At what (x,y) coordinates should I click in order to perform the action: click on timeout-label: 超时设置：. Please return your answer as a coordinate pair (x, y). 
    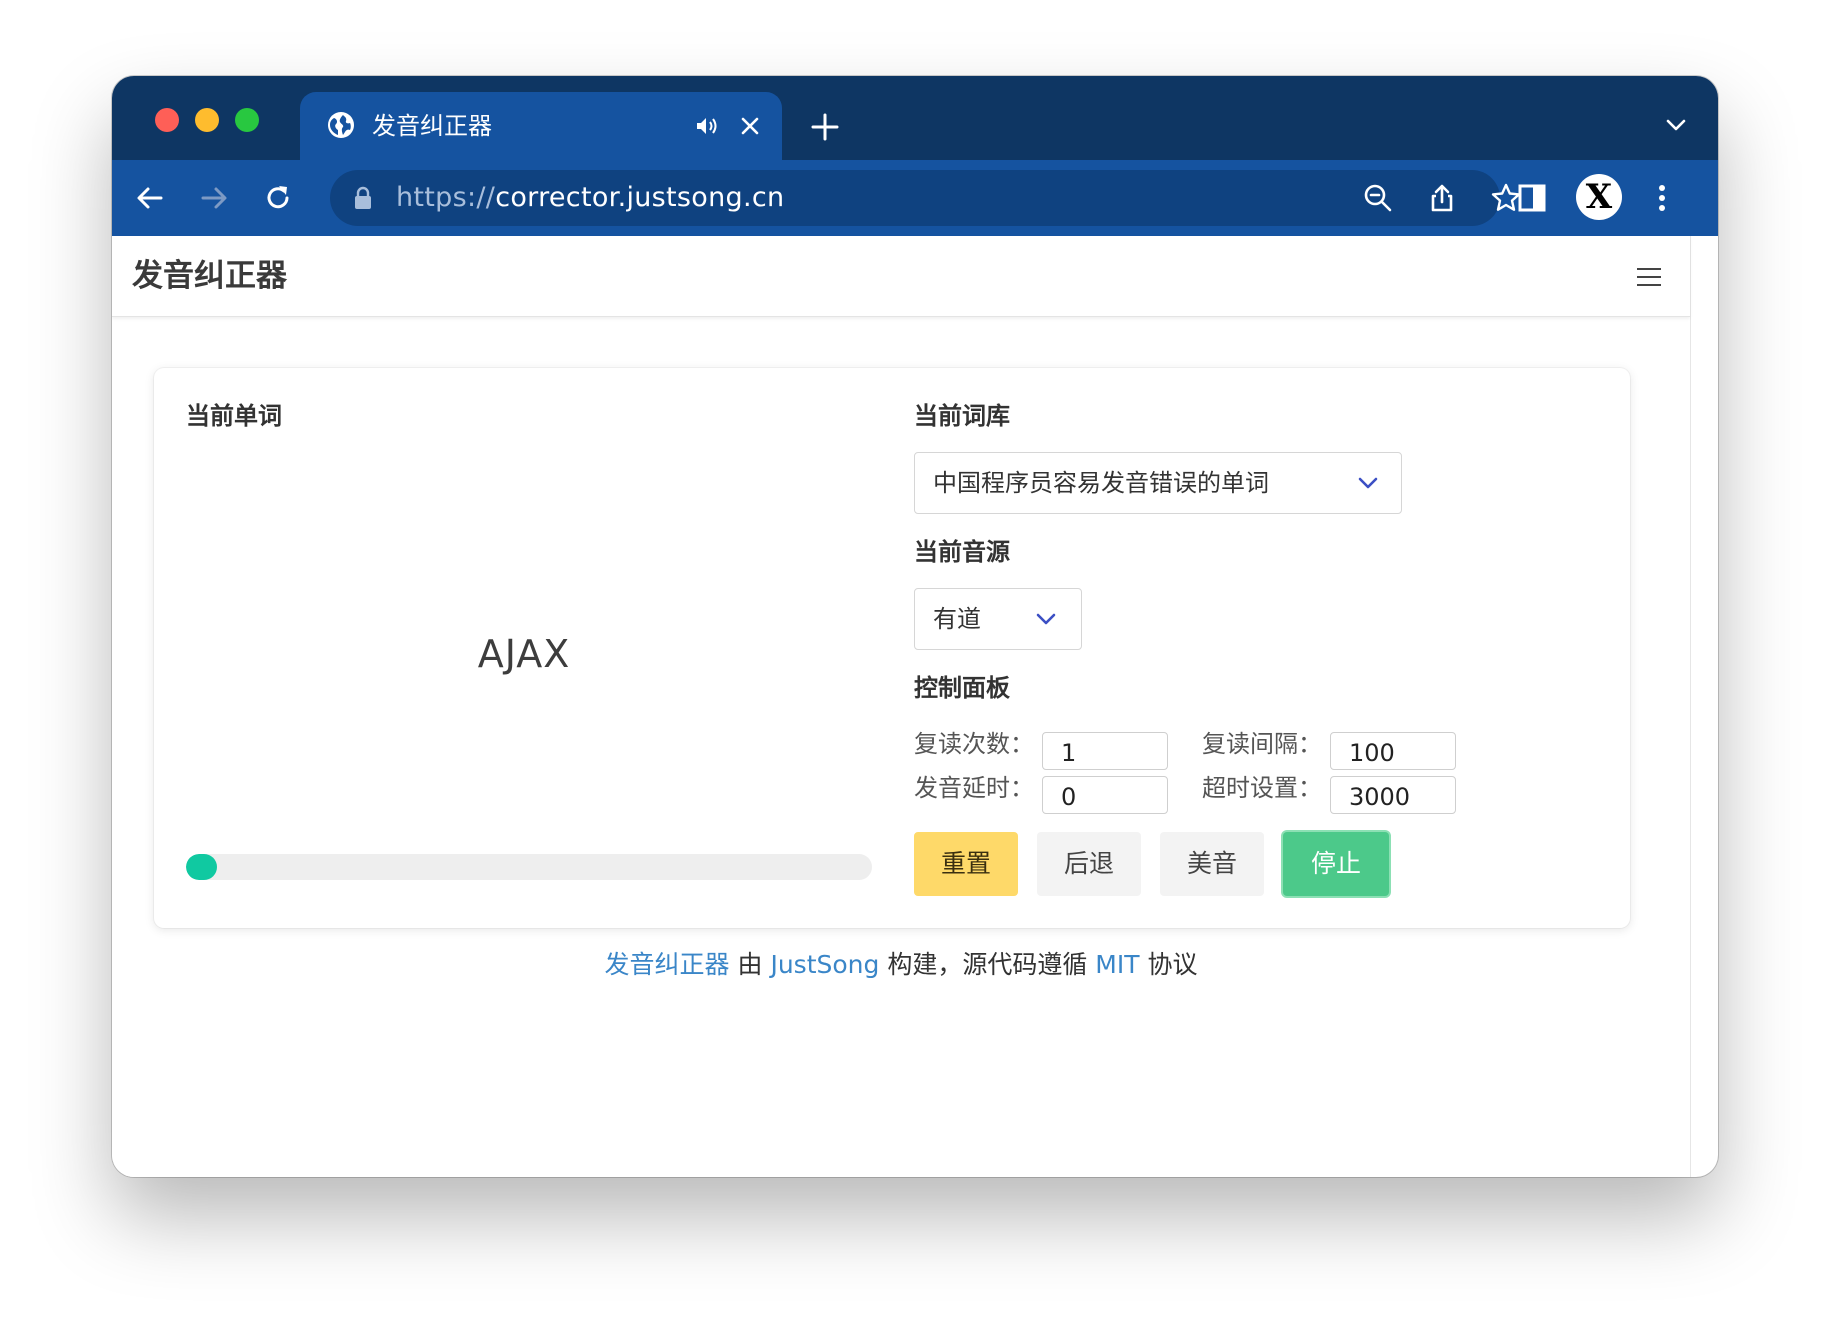
    Looking at the image, I should click on (1262, 788).